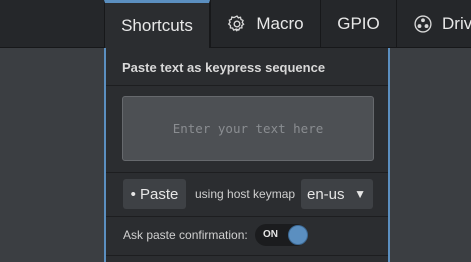 The width and height of the screenshot is (471, 262). What do you see at coordinates (456, 23) in the screenshot?
I see `tab-drive-label: Drive` at bounding box center [456, 23].